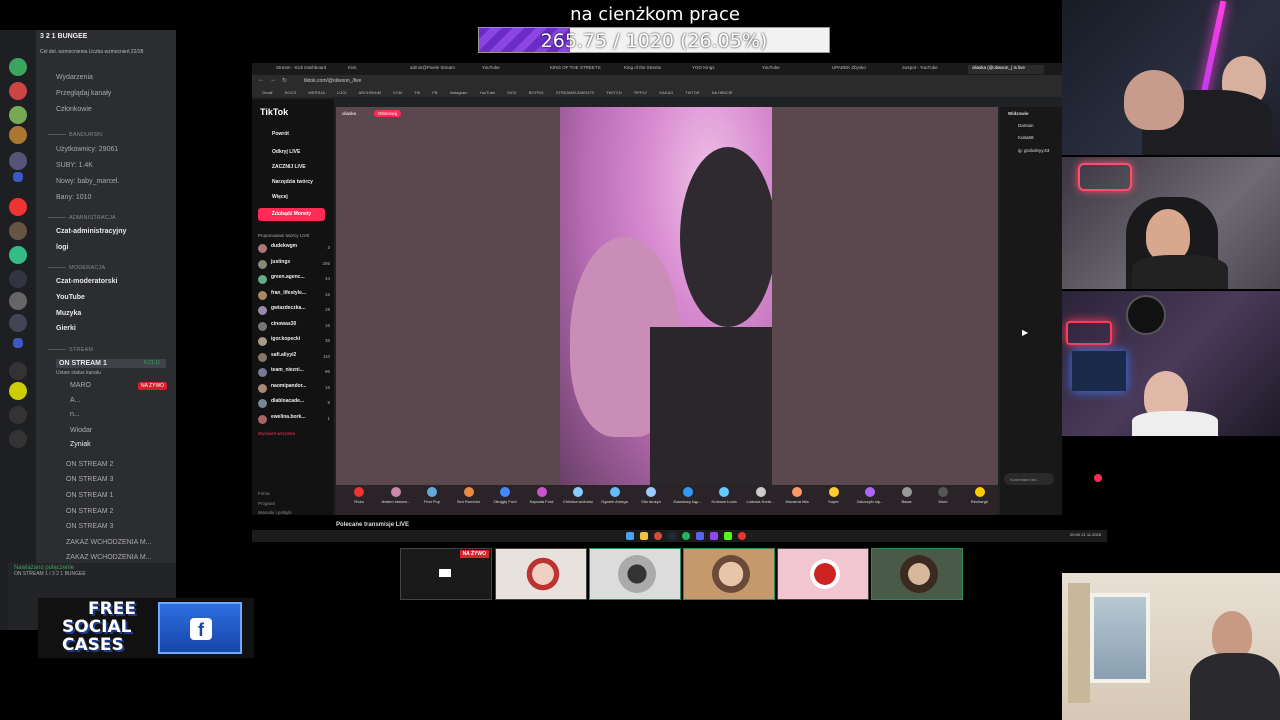  I want to click on nav-back: Powrót, so click(280, 134).